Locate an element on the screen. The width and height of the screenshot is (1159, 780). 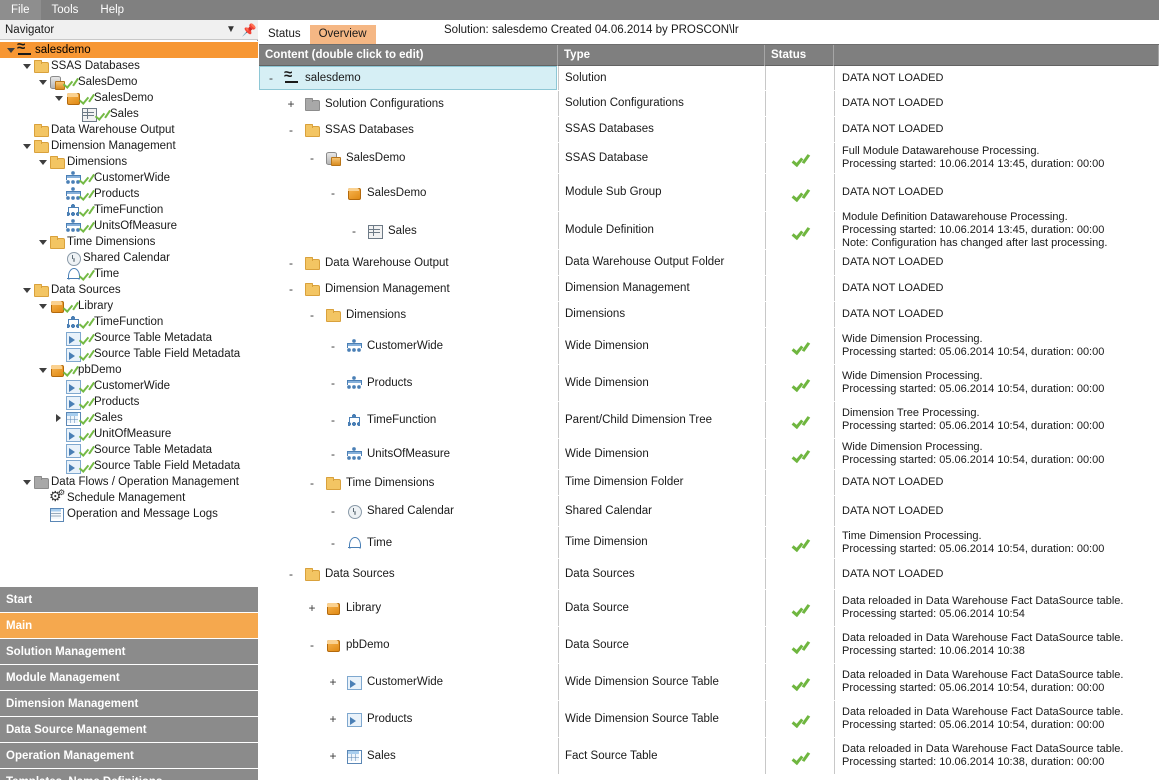
cell-content: - UnitsOfMeasure is located at coordinates (408, 454).